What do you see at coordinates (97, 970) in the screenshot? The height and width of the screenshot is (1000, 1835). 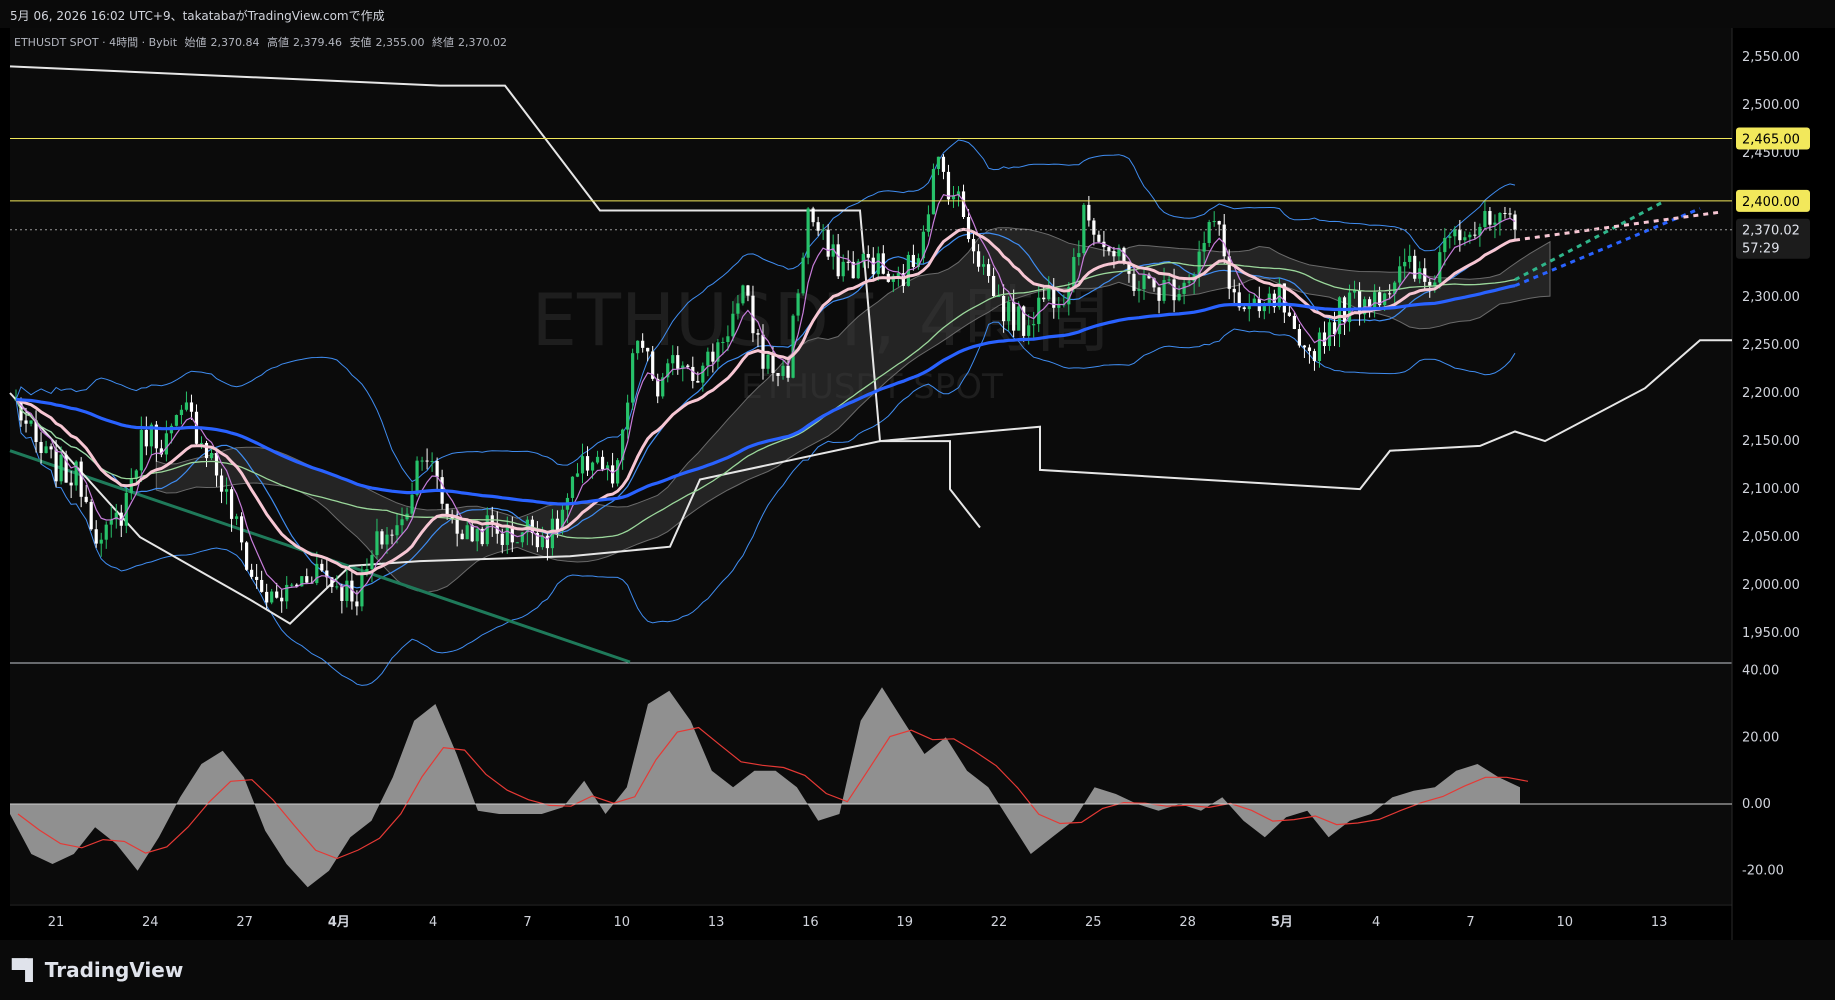 I see `brand-logo: ▀▌ TradingView` at bounding box center [97, 970].